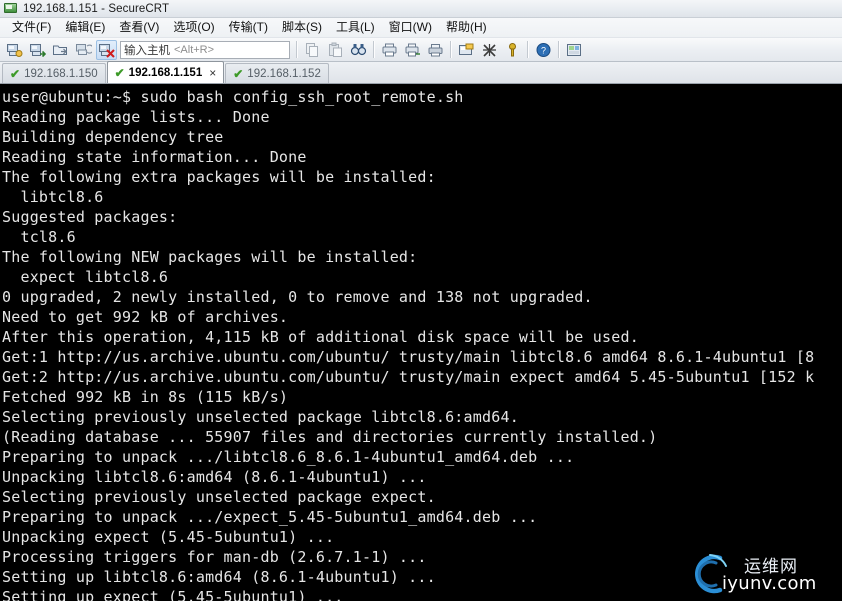 Image resolution: width=842 pixels, height=601 pixels. Describe the element at coordinates (145, 317) in the screenshot. I see `terminal-line: Need to get 992 kB of archives.` at that location.